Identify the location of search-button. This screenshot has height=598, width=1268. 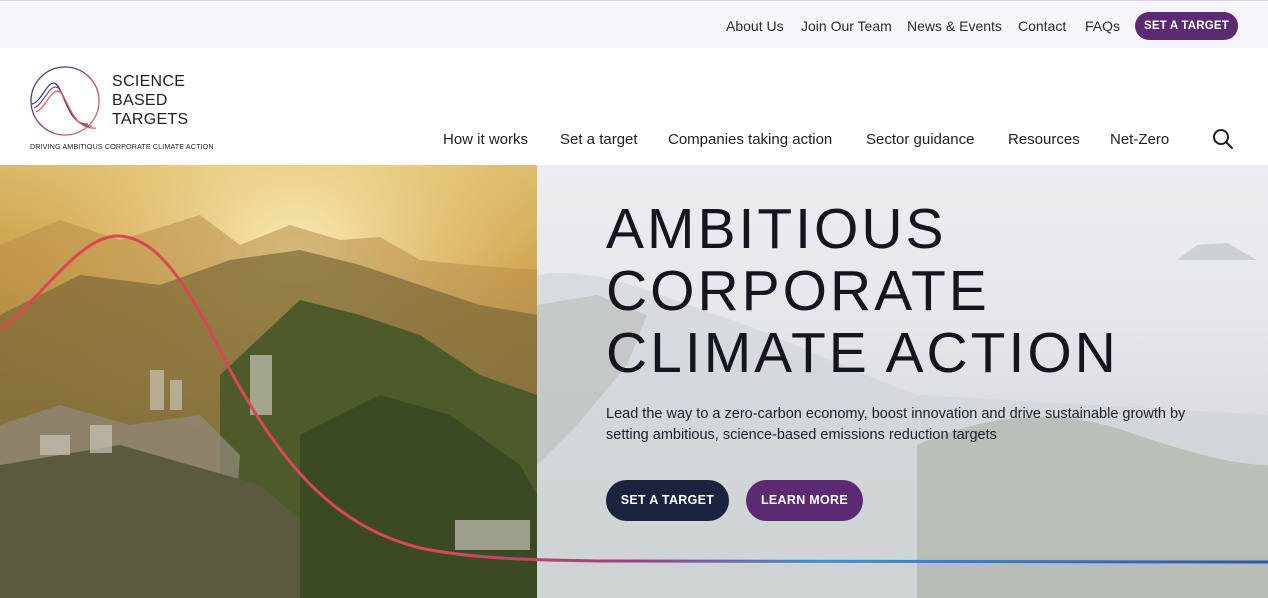
(1223, 139).